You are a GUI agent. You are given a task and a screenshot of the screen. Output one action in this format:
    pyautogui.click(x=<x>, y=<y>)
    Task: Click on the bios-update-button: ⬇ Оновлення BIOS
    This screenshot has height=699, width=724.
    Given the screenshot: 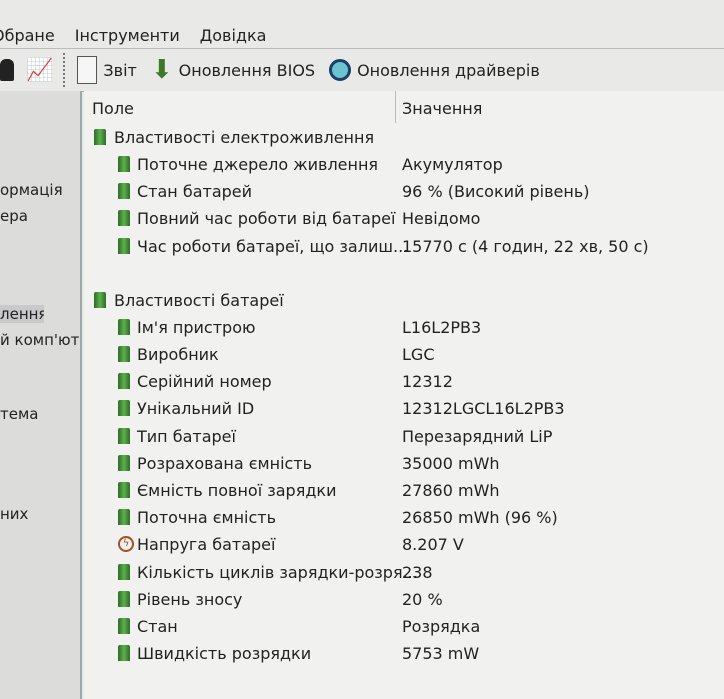 What is the action you would take?
    pyautogui.click(x=233, y=70)
    